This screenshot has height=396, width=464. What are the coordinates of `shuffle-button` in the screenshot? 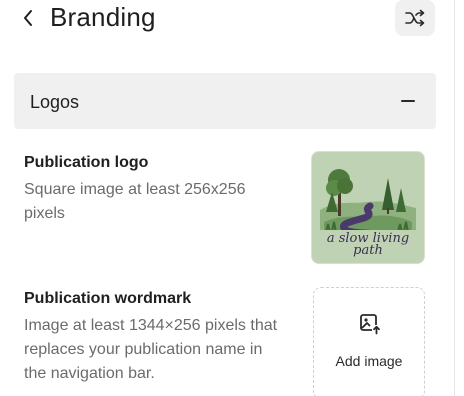 It's located at (415, 18).